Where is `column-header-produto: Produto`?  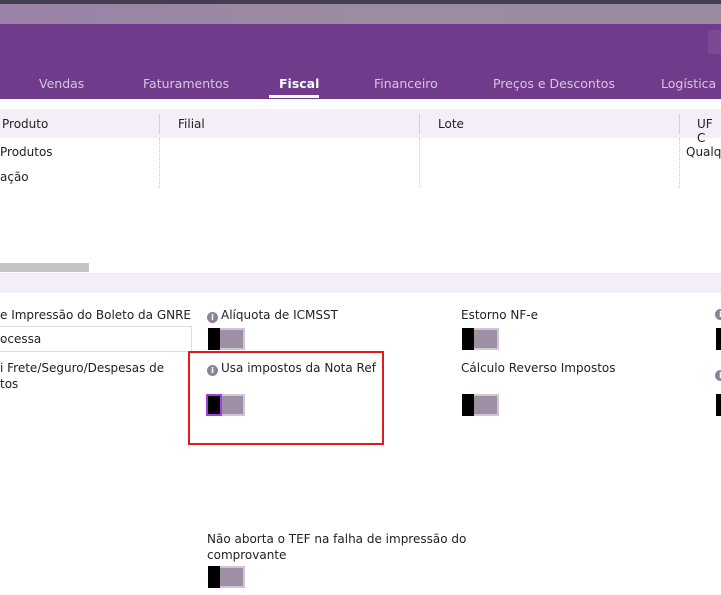
column-header-produto: Produto is located at coordinates (25, 124).